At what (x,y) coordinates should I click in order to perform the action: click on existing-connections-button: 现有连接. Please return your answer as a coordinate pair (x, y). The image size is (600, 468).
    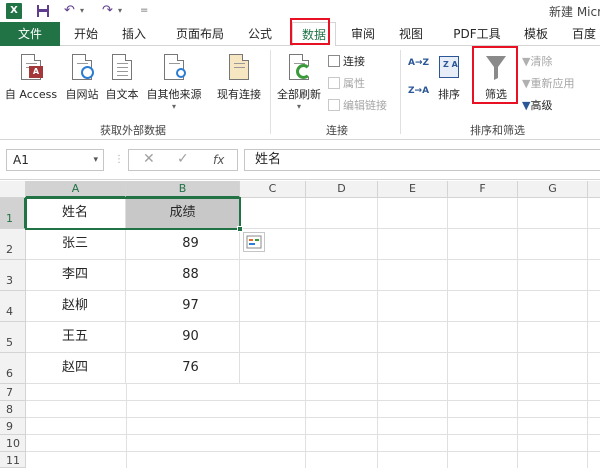
    Looking at the image, I should click on (239, 78).